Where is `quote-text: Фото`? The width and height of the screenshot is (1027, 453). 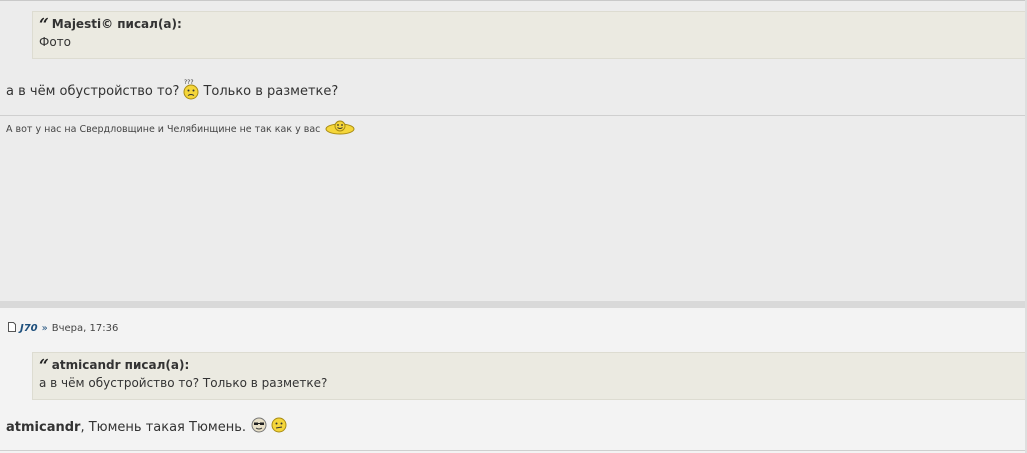 quote-text: Фото is located at coordinates (55, 42).